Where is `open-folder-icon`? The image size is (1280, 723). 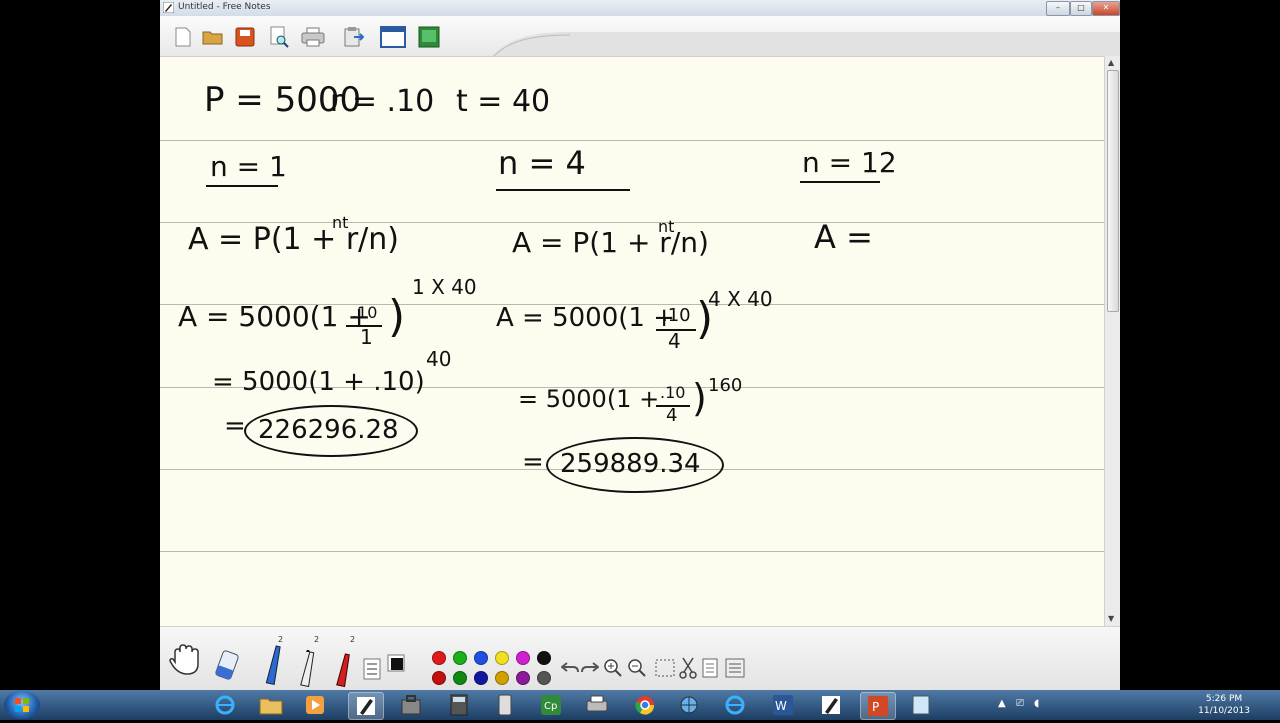 open-folder-icon is located at coordinates (212, 38).